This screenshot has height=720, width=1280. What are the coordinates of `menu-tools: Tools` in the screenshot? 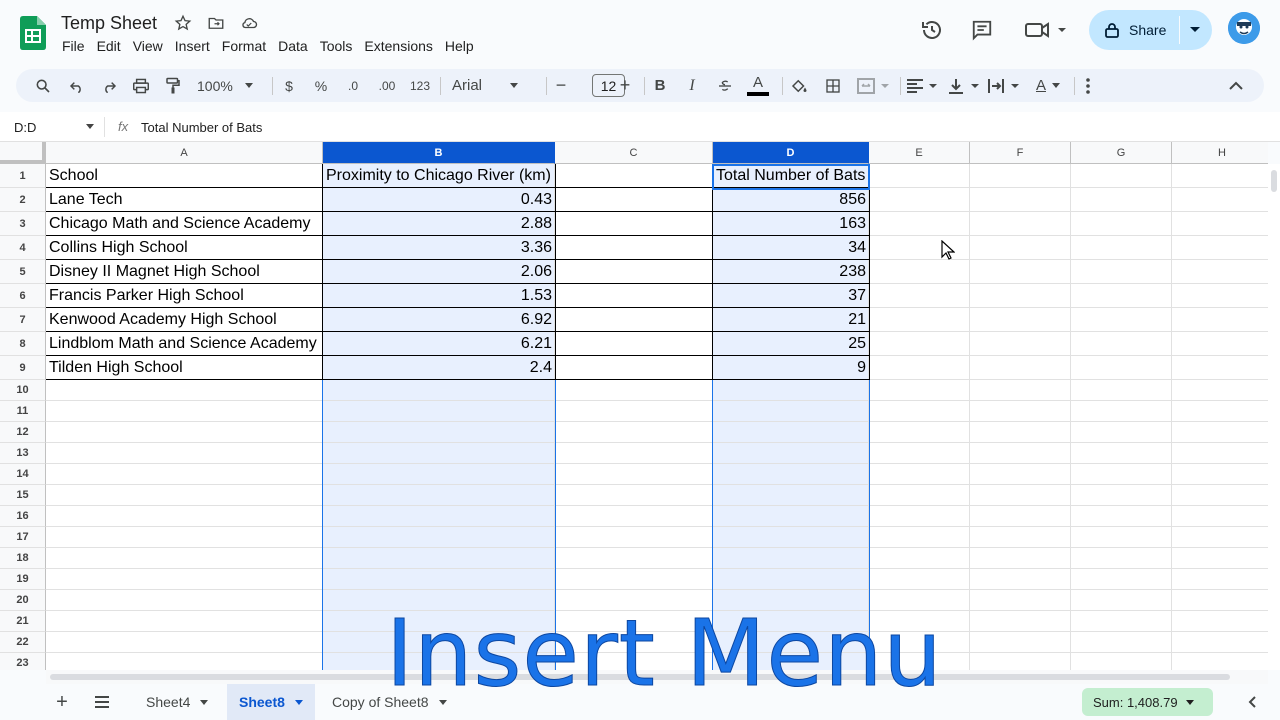 It's located at (336, 46).